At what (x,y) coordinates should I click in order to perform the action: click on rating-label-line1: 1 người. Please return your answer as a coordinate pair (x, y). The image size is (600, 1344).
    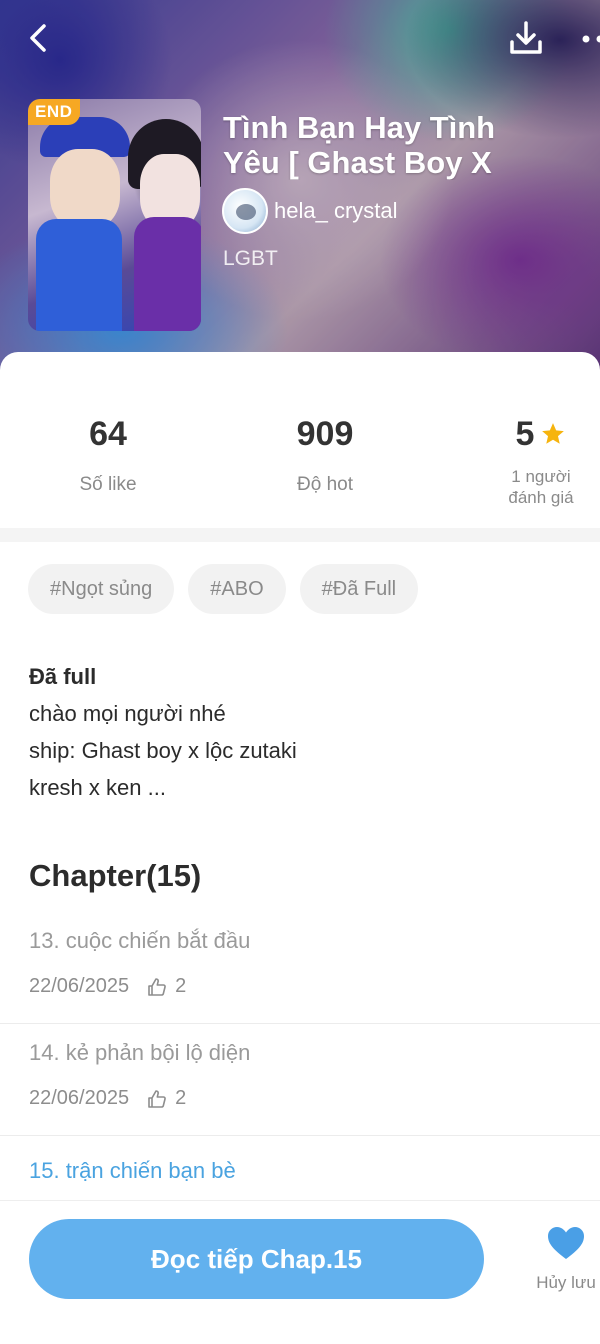
    Looking at the image, I should click on (541, 476).